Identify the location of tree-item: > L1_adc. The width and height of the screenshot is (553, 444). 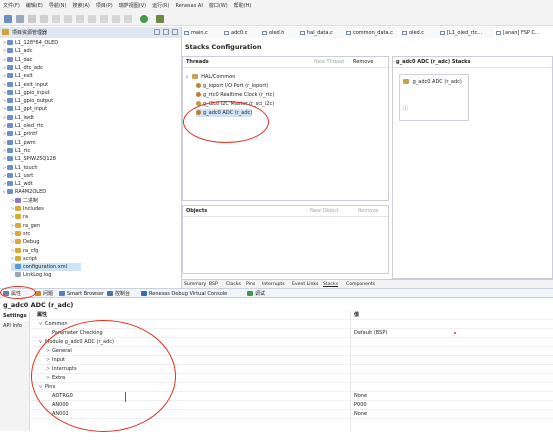
(17, 51).